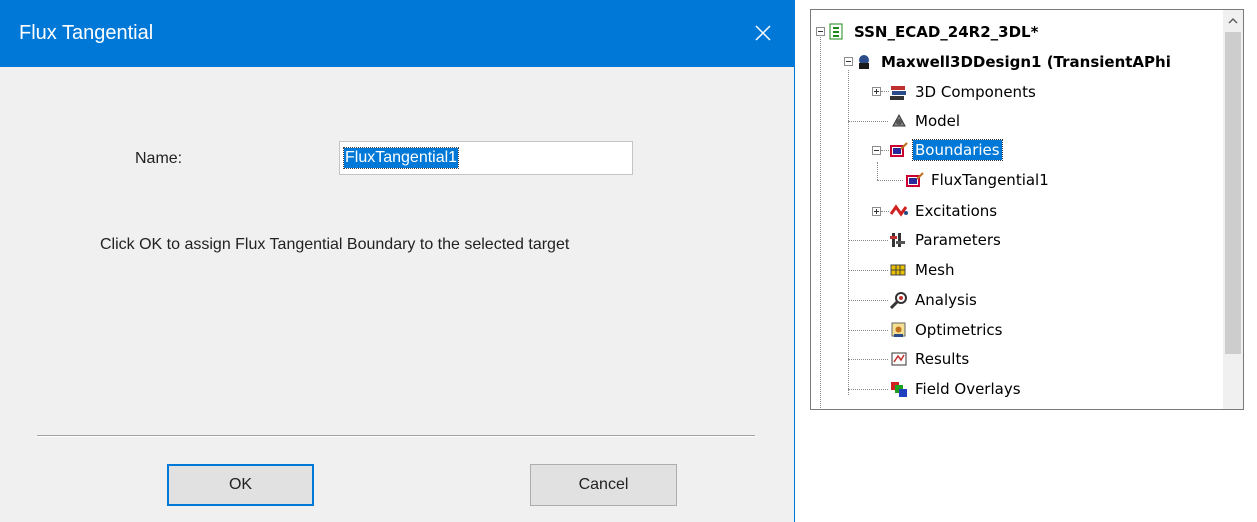  Describe the element at coordinates (848, 61) in the screenshot. I see `design-collapse-icon` at that location.